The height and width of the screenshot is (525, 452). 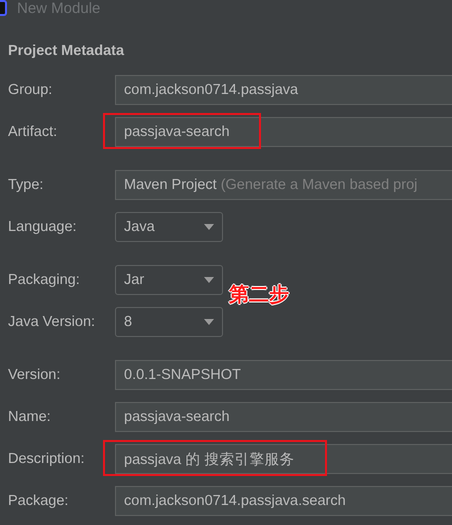 What do you see at coordinates (42, 227) in the screenshot?
I see `field-label: Language:` at bounding box center [42, 227].